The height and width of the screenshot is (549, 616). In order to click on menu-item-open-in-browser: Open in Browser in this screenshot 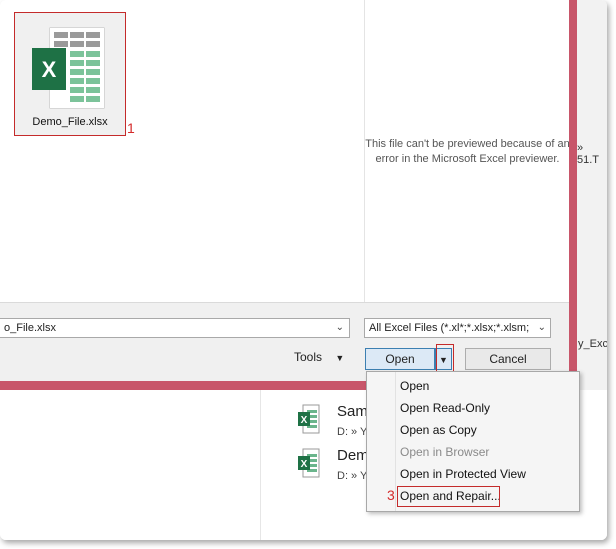, I will do `click(445, 452)`.